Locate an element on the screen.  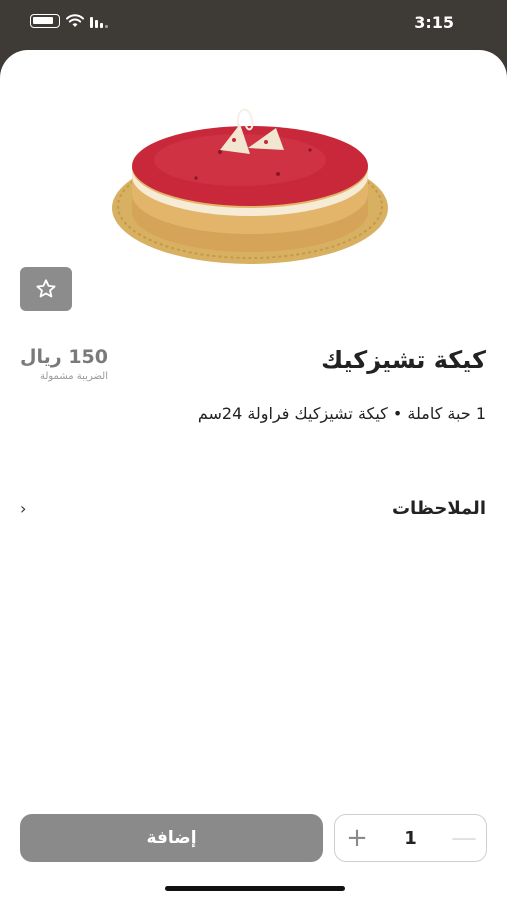
price-block: 150 ريال الضريبة مشمولة is located at coordinates (64, 364).